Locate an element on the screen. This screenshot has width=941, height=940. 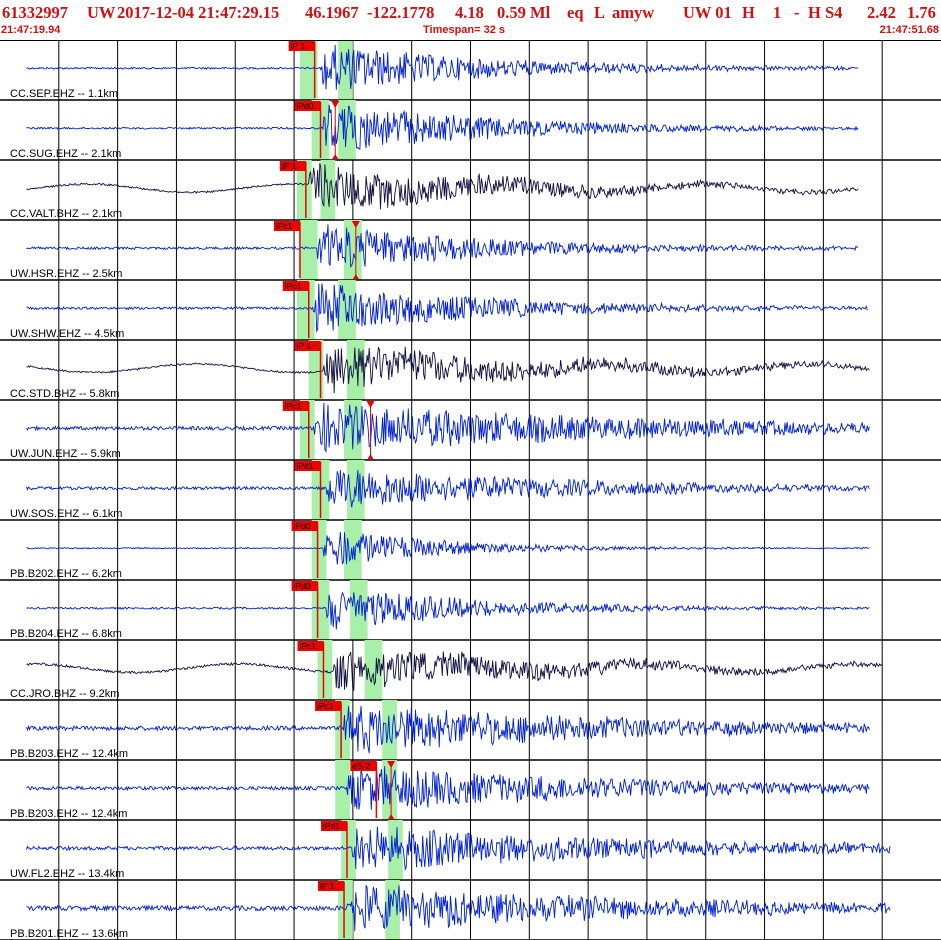
event-value-1: 2.42 is located at coordinates (881, 12).